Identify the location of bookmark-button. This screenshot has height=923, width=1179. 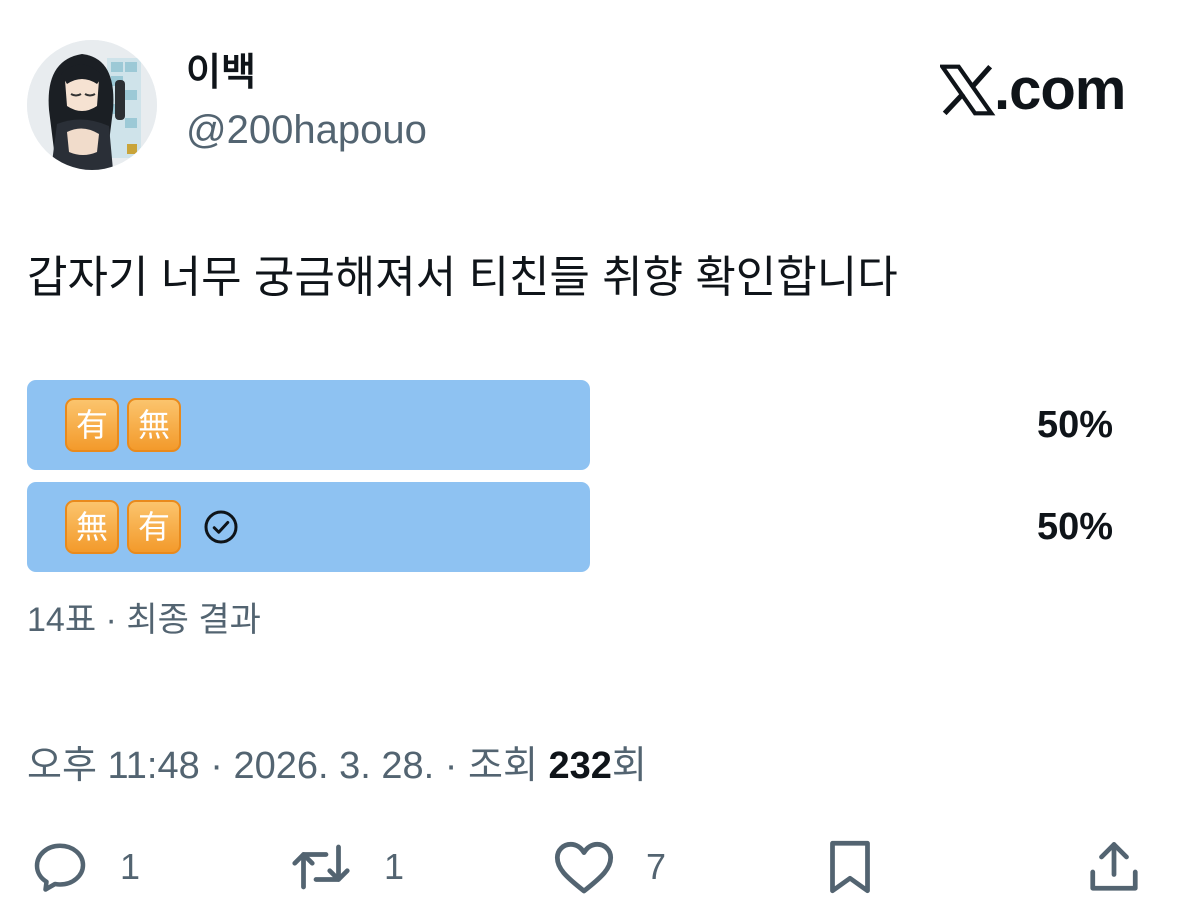
(850, 867).